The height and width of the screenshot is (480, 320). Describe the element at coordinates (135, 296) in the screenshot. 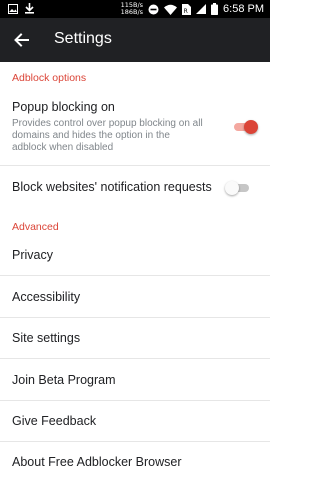

I see `accessibility-item: Accessibility` at that location.